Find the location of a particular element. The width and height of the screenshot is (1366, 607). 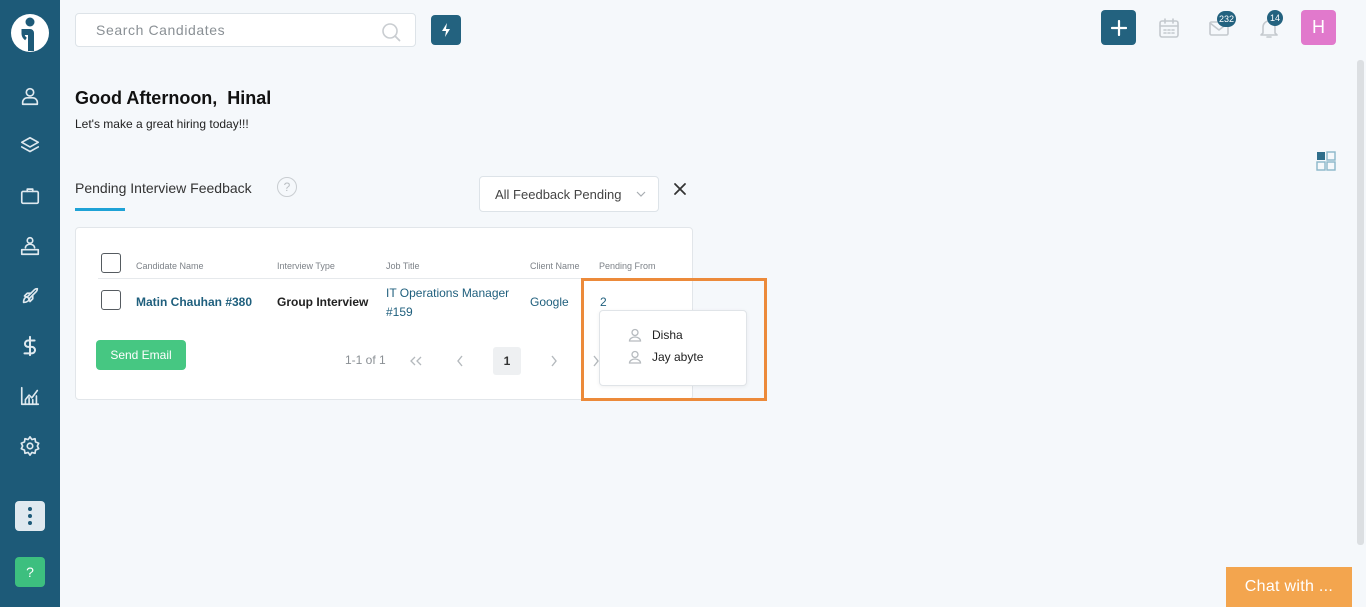

pending-interviewer-item: Jay abyte is located at coordinates (665, 357).